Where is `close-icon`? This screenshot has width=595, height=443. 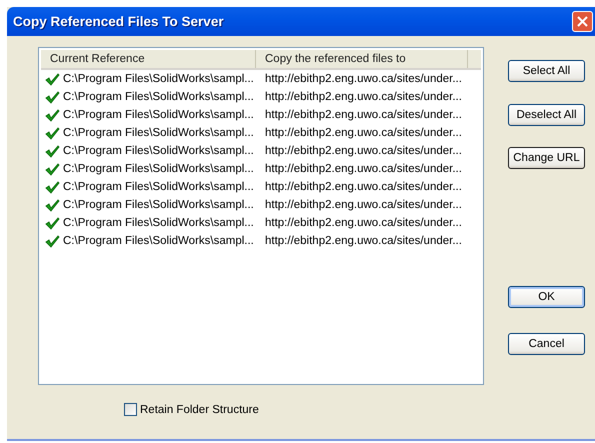 close-icon is located at coordinates (582, 21).